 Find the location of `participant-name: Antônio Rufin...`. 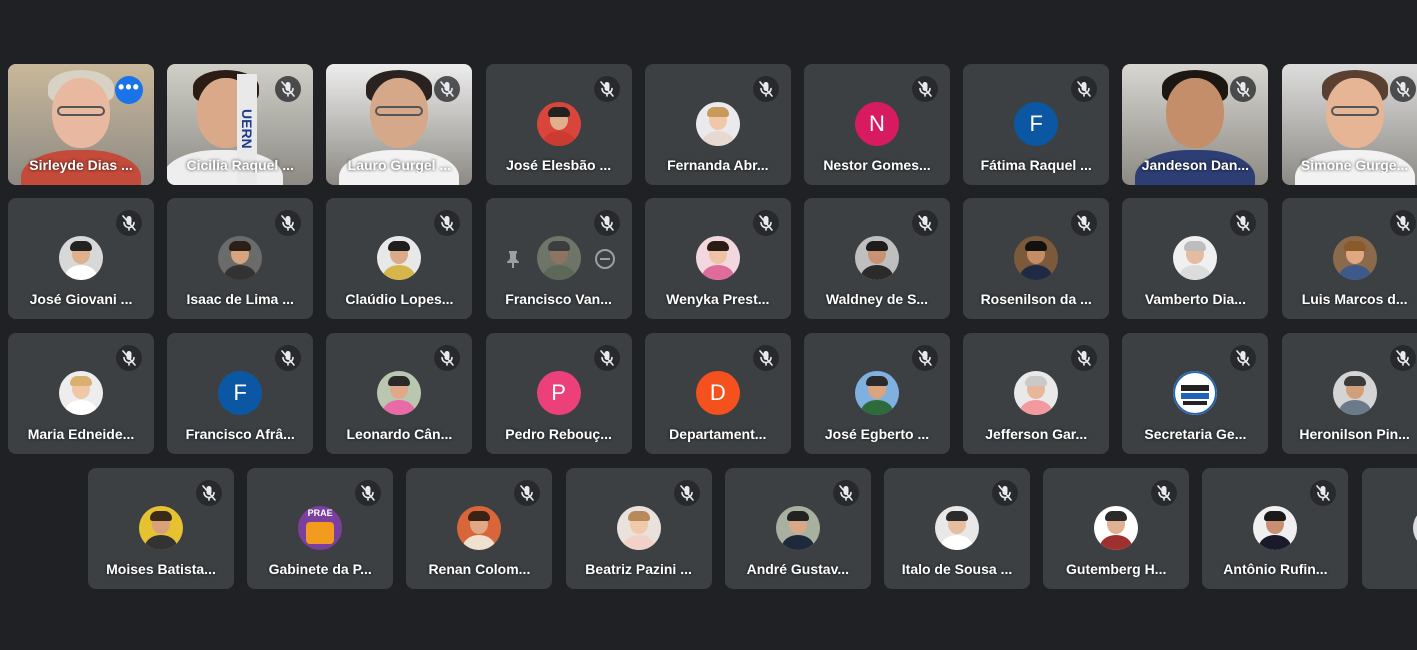

participant-name: Antônio Rufin... is located at coordinates (1275, 569).